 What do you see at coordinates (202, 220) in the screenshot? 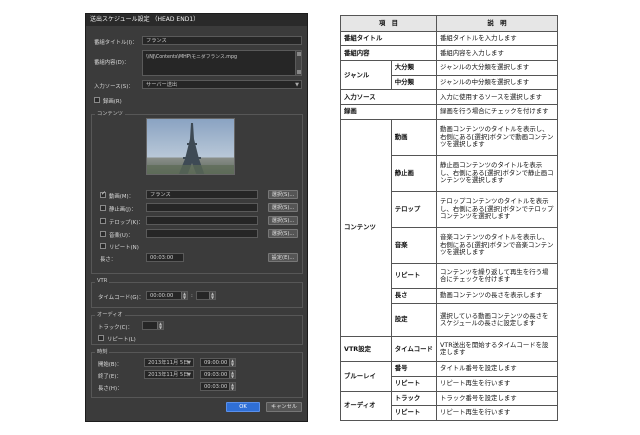
I see `telop-input` at bounding box center [202, 220].